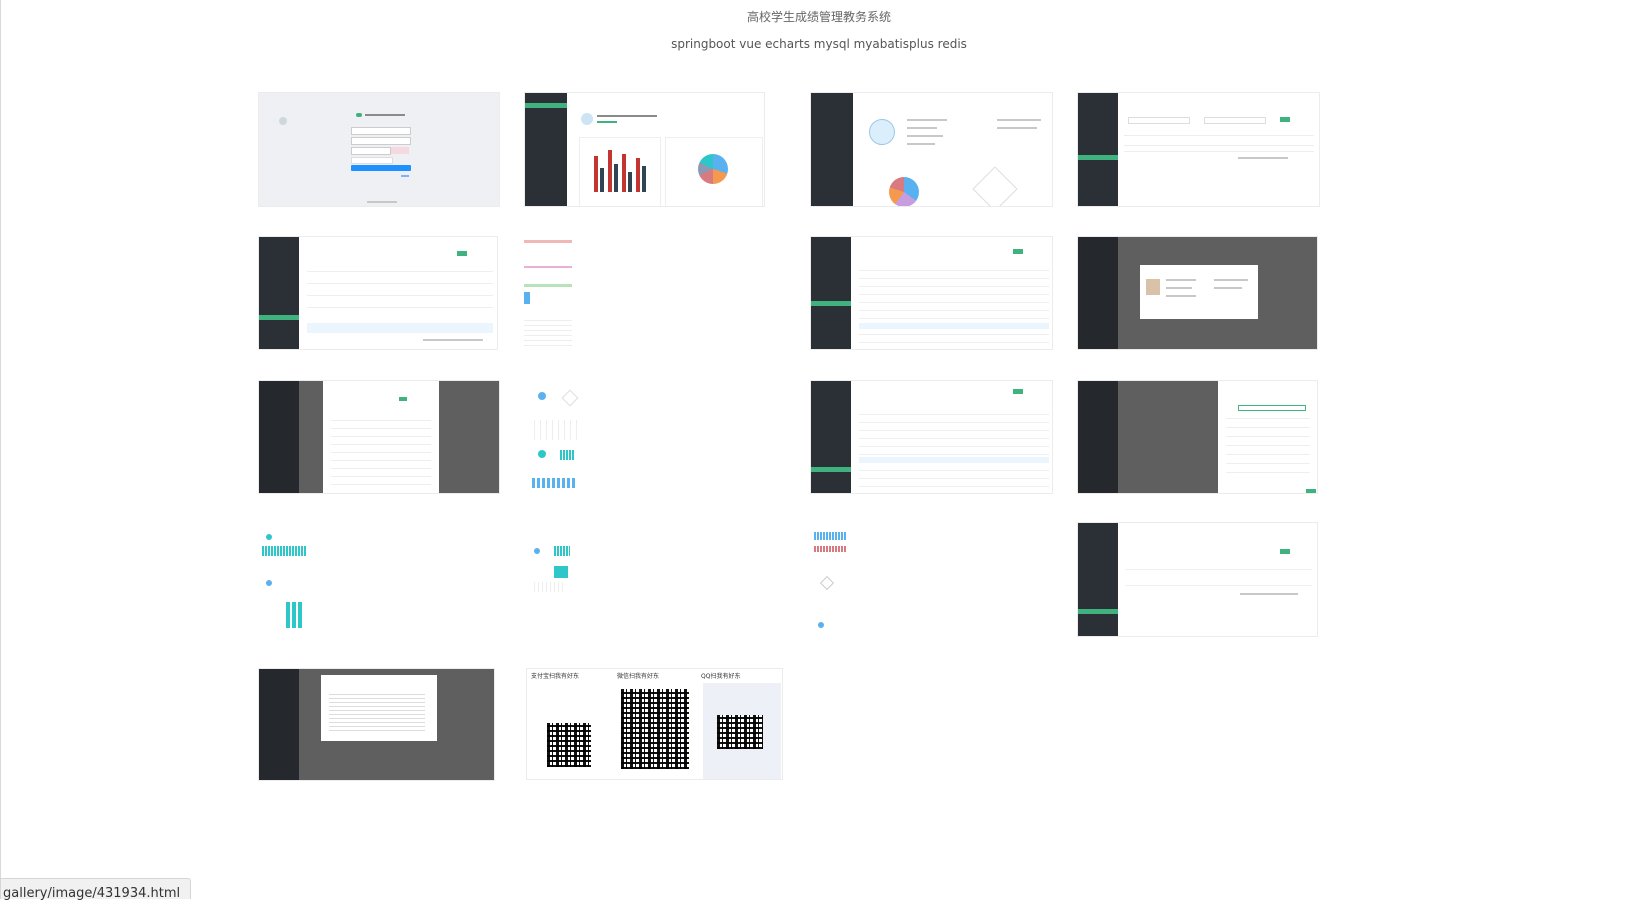 The image size is (1638, 909). I want to click on status-bar-url: gallery/image/431934.html, so click(96, 889).